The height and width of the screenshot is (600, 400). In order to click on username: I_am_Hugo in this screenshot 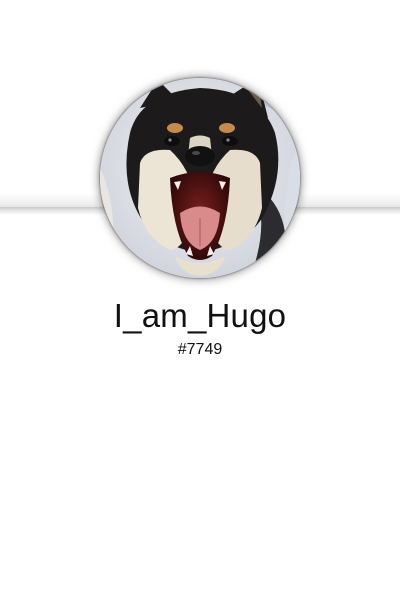, I will do `click(200, 315)`.